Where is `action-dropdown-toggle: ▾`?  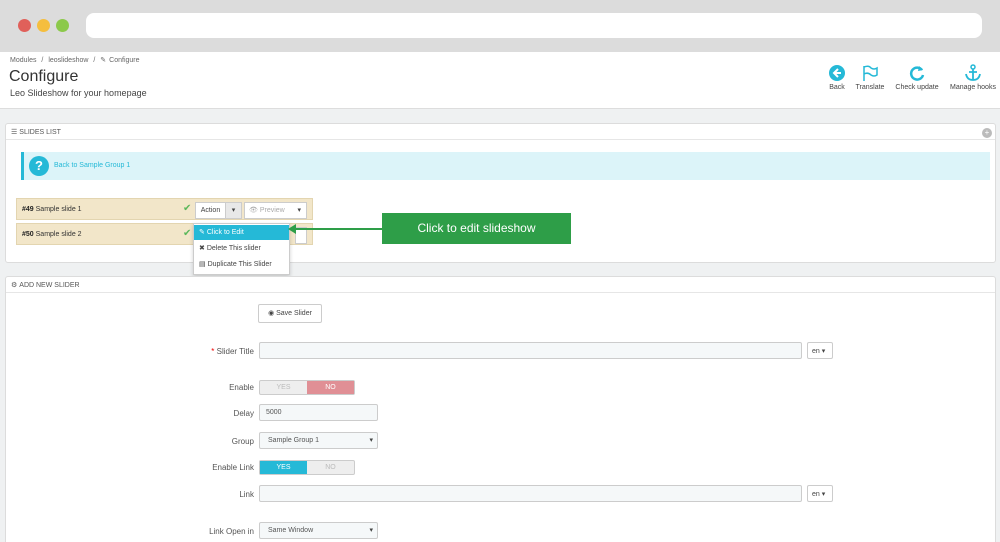
action-dropdown-toggle: ▾ is located at coordinates (233, 210).